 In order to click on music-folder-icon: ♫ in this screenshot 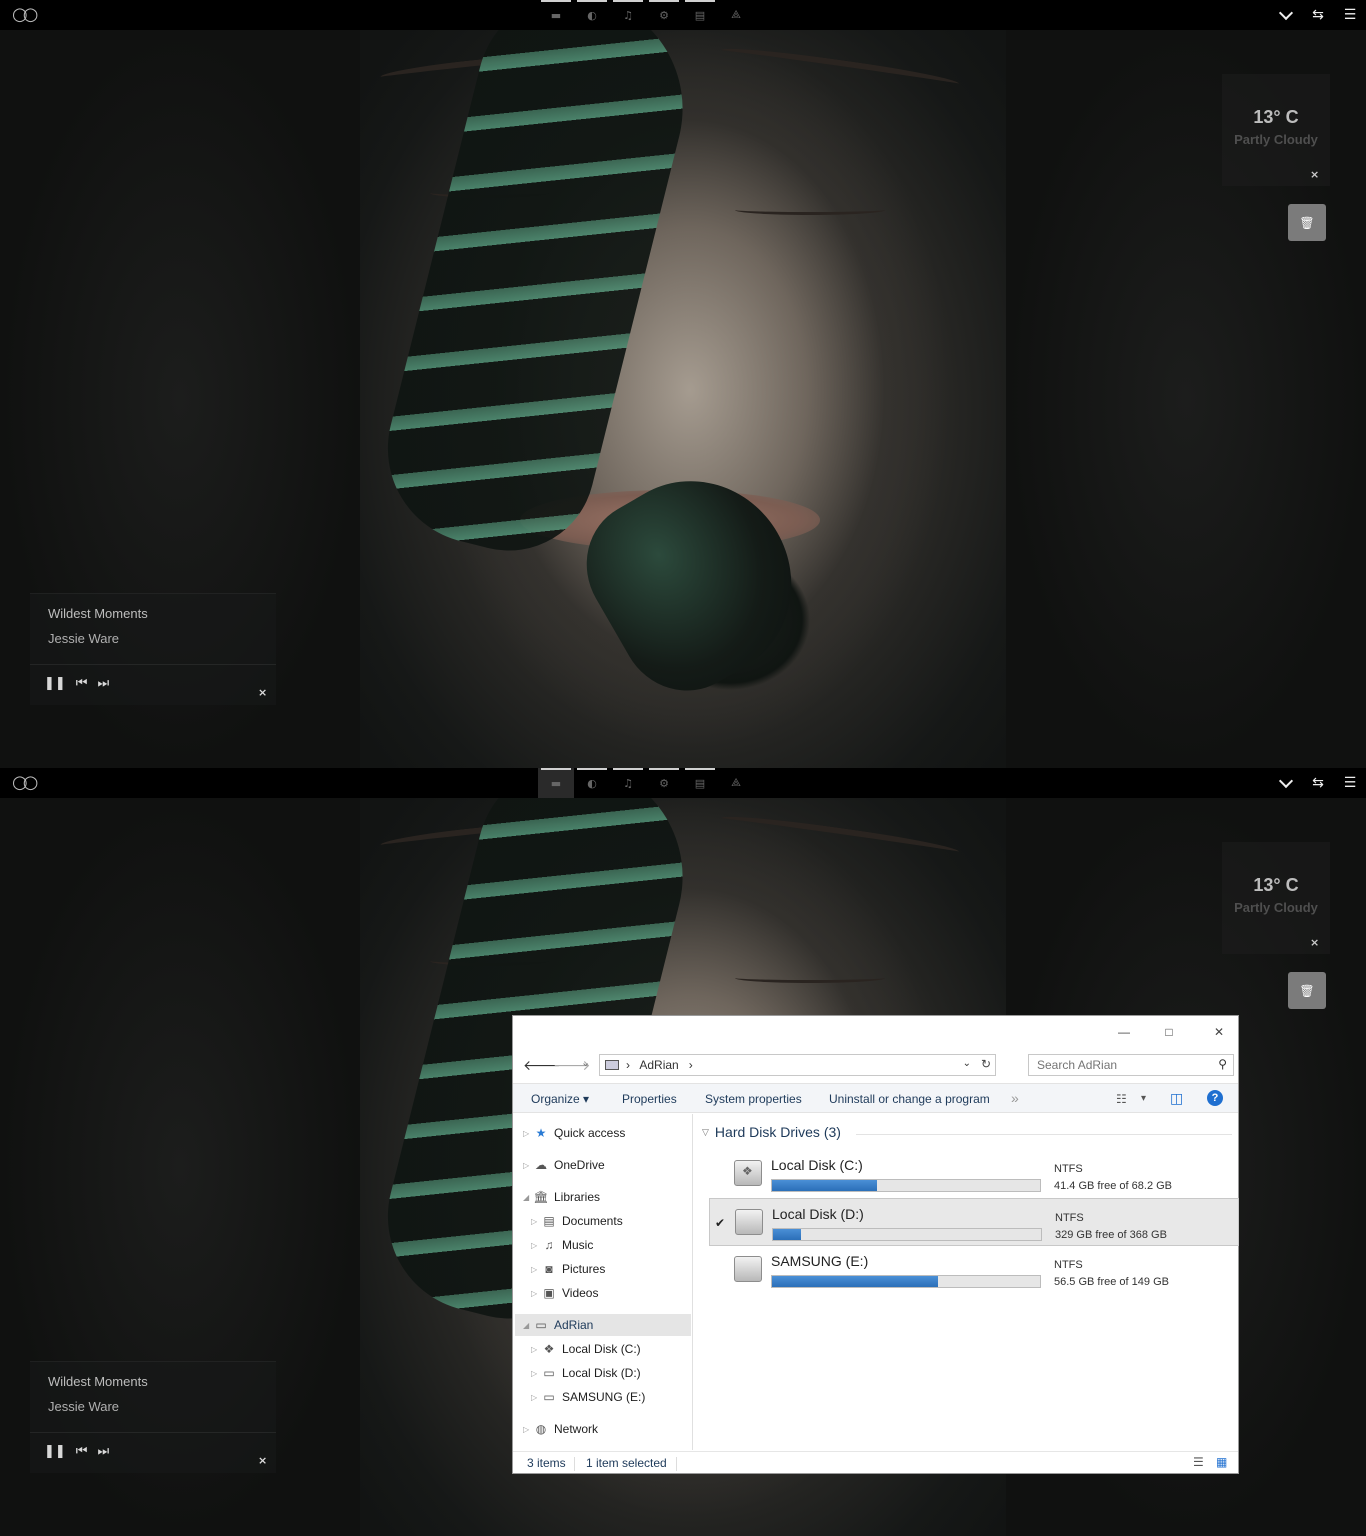, I will do `click(549, 1245)`.